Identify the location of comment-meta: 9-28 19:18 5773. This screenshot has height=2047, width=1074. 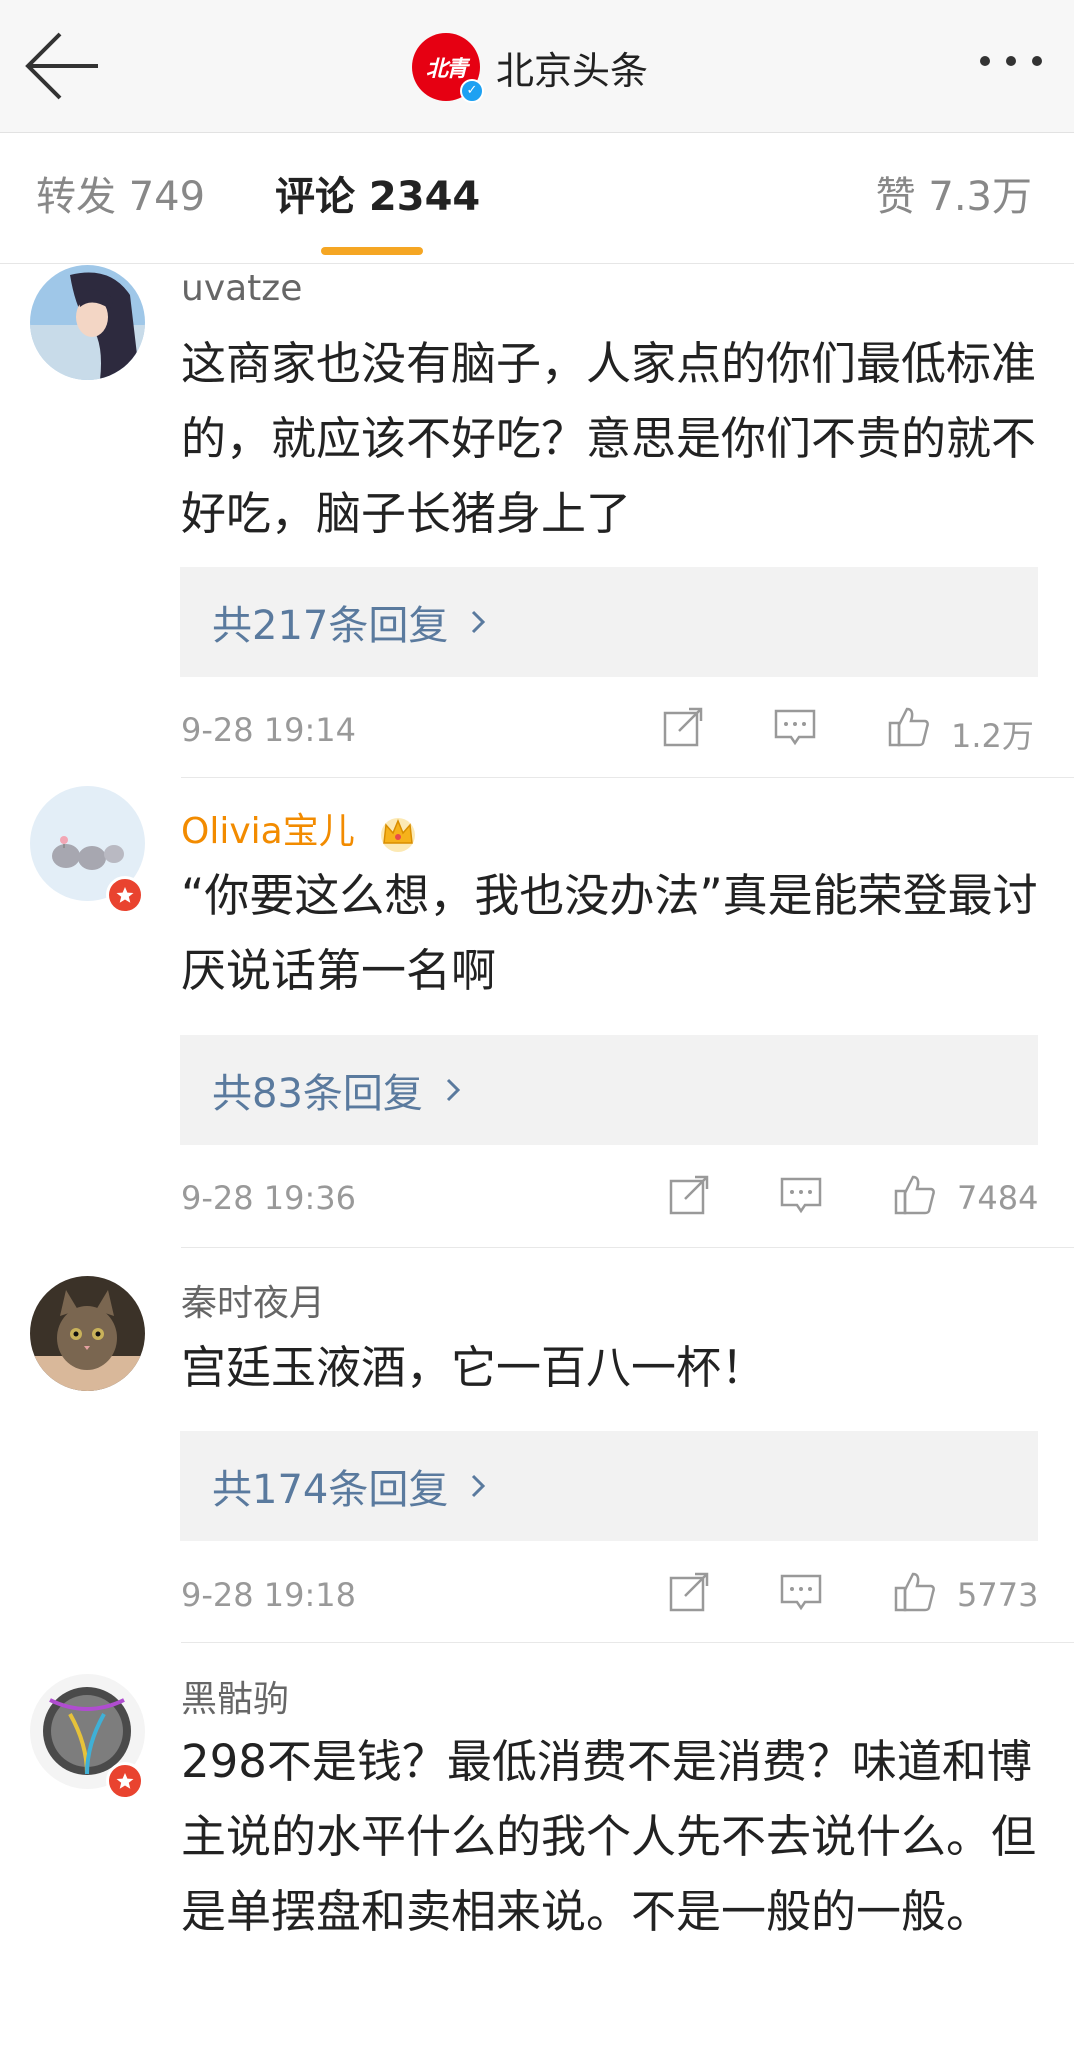
(610, 1595).